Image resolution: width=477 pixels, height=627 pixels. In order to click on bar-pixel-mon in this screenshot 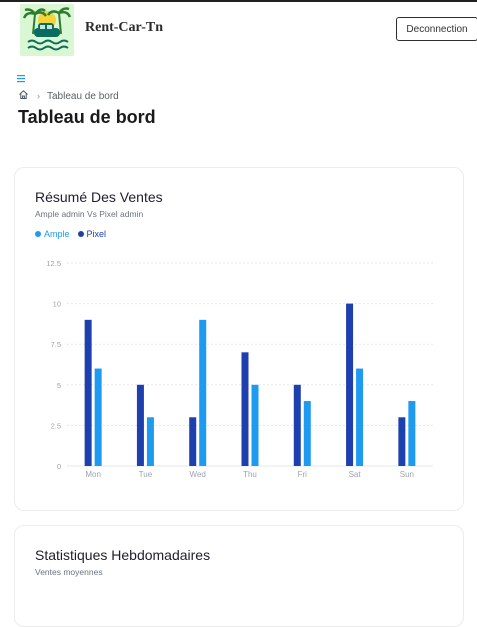, I will do `click(88, 392)`.